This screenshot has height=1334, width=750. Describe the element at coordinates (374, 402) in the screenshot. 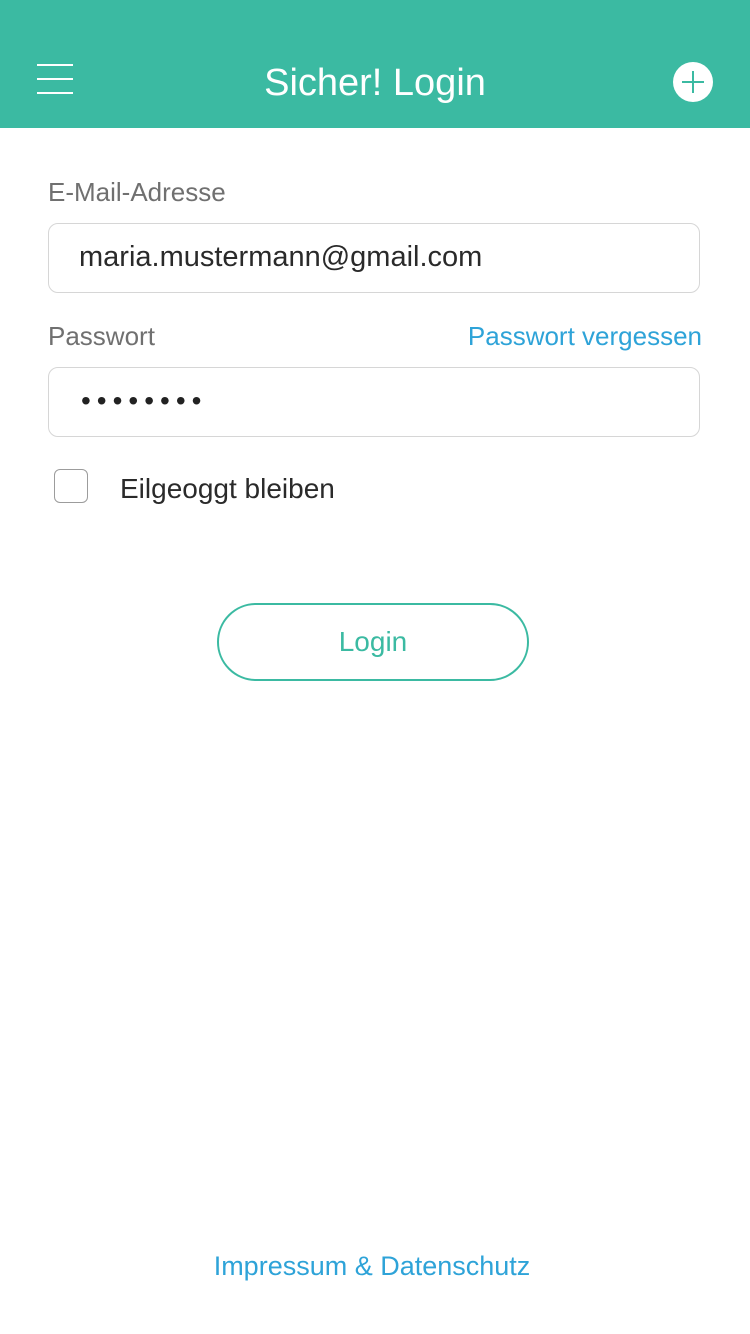

I see `password-field: ••••••••` at that location.